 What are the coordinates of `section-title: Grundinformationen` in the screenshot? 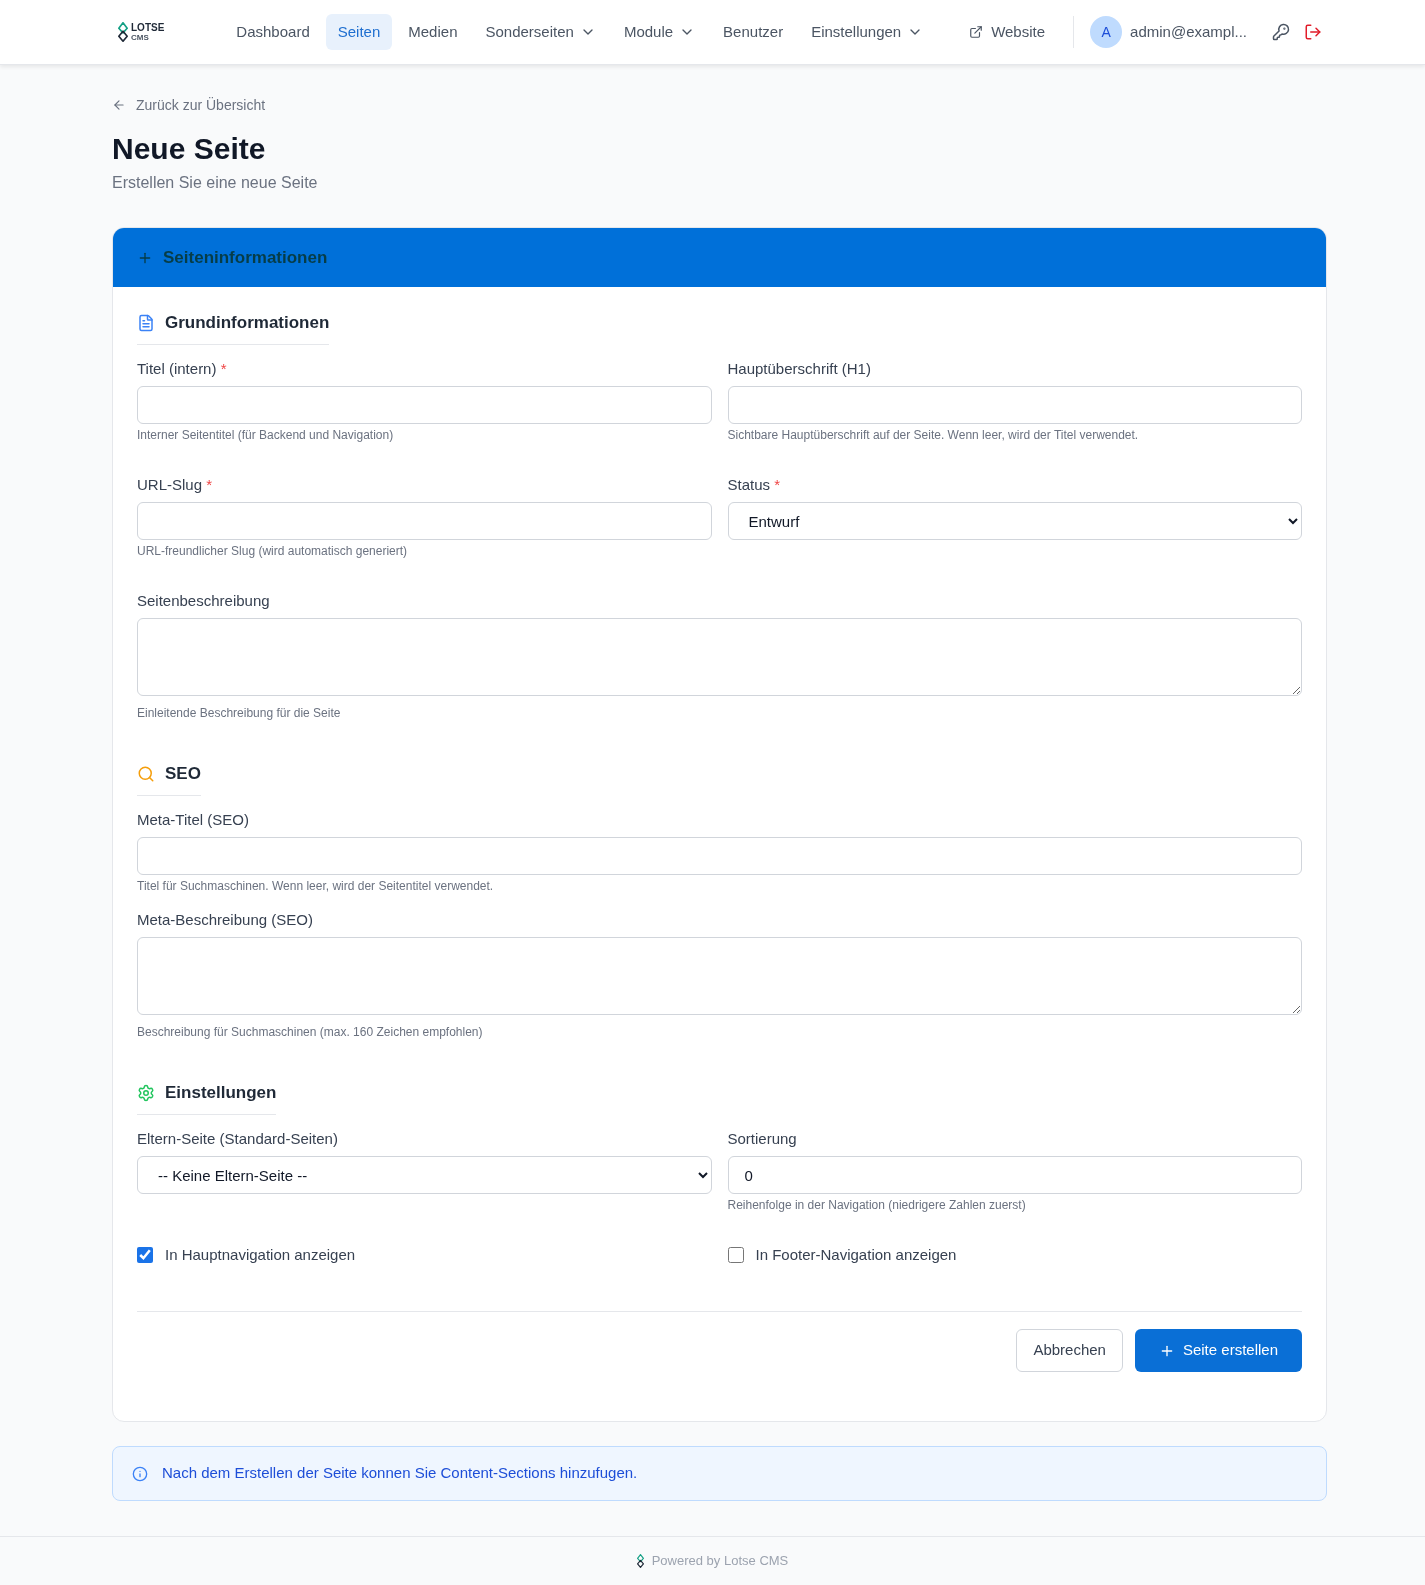 It's located at (247, 323).